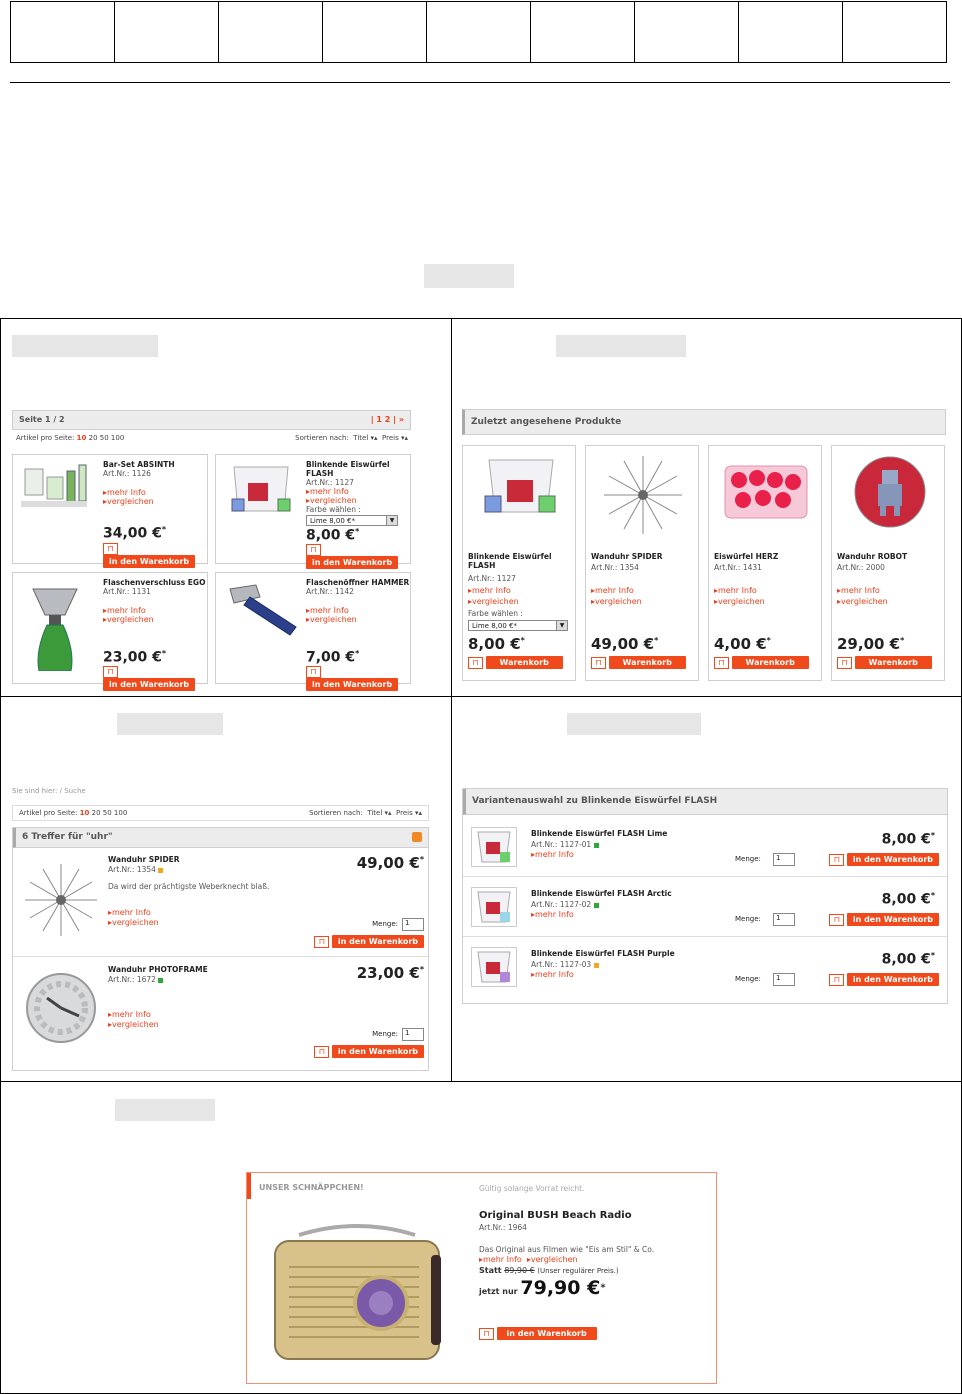 Image resolution: width=962 pixels, height=1394 pixels. I want to click on product-name: Eiswürfel HERZ, so click(746, 556).